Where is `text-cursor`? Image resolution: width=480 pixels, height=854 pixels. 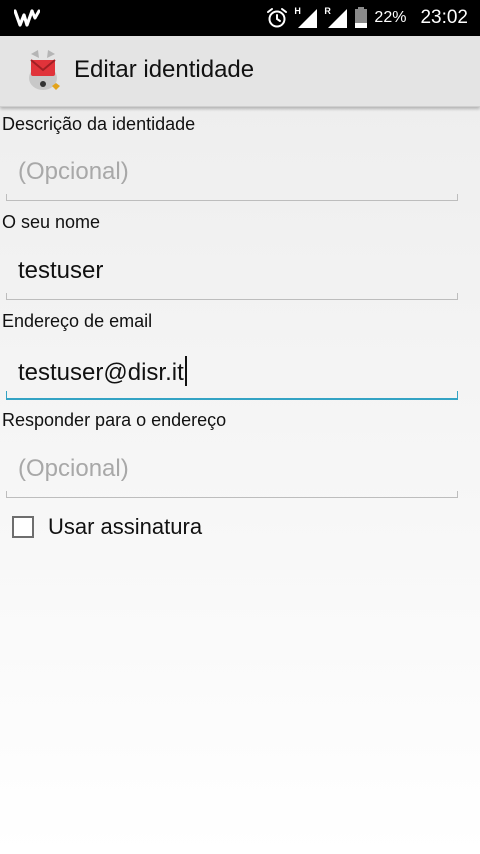 text-cursor is located at coordinates (185, 371).